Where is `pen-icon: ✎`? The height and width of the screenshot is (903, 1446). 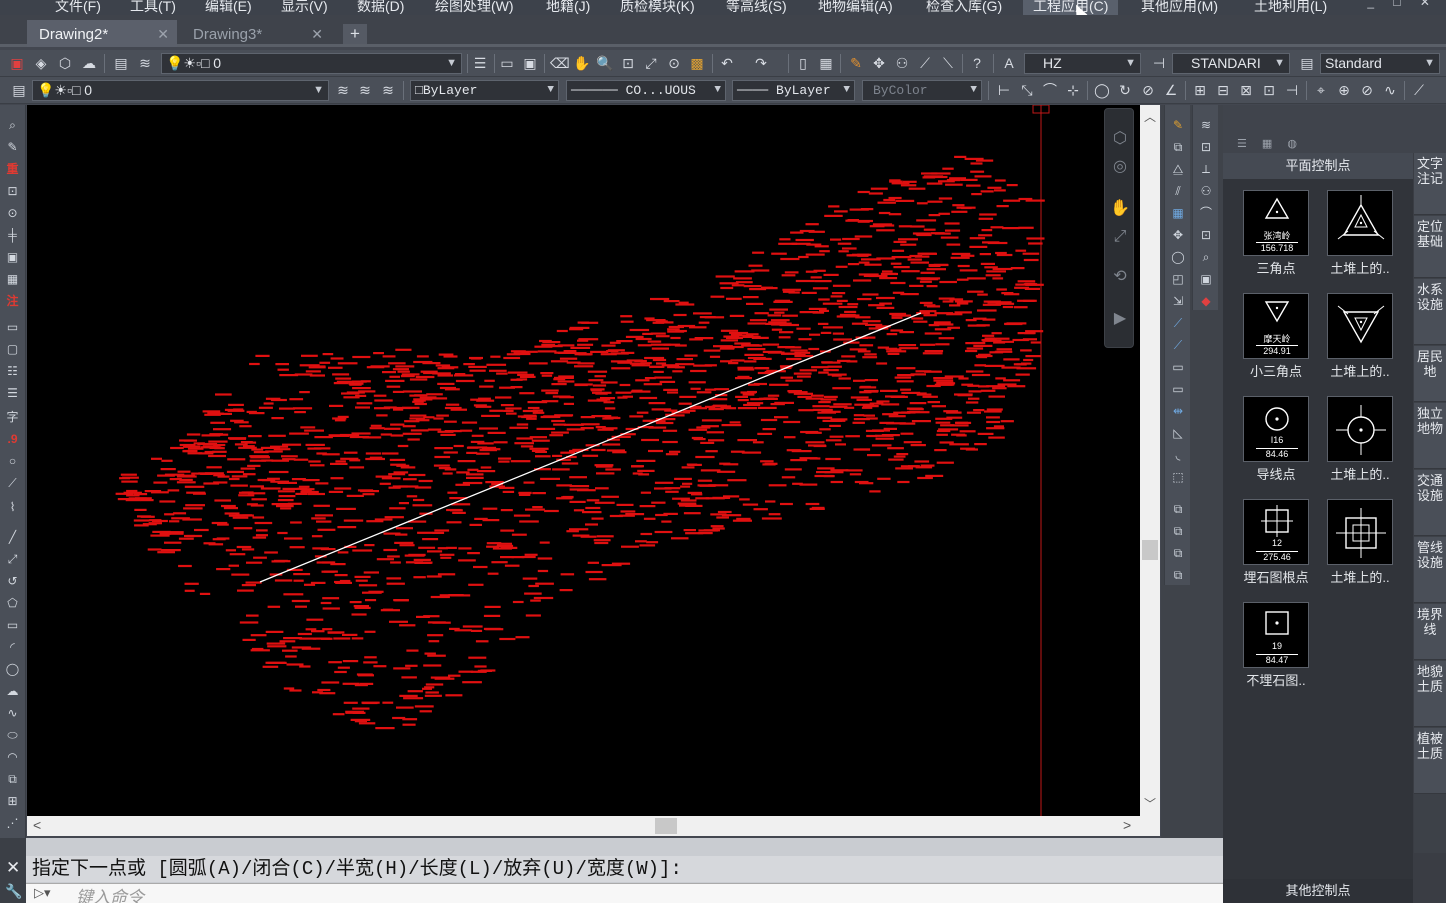 pen-icon: ✎ is located at coordinates (12, 147).